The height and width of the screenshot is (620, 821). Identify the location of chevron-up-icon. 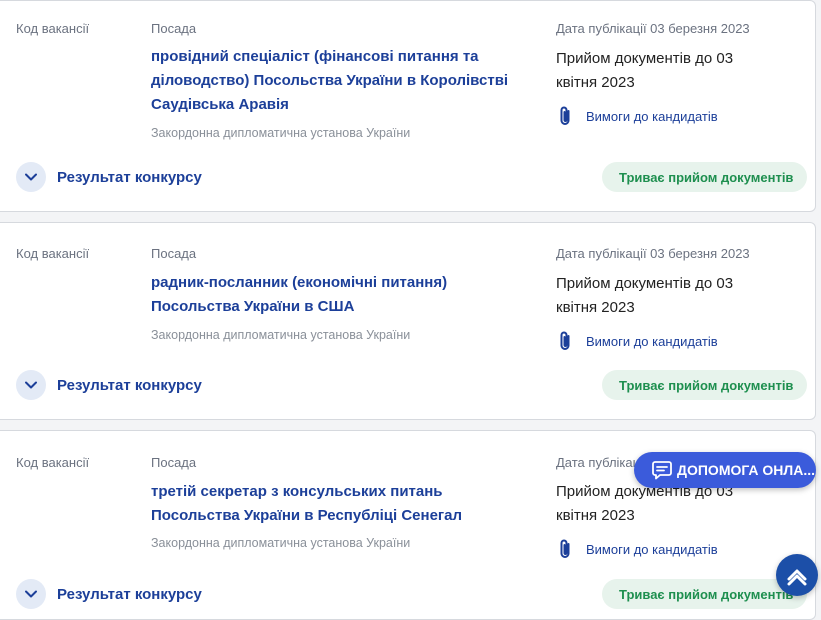
(797, 577).